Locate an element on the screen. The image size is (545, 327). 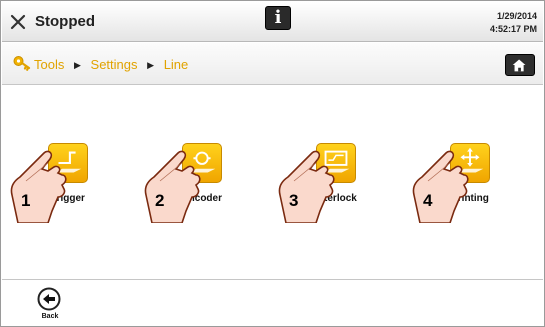
step-number: 3 is located at coordinates (294, 200).